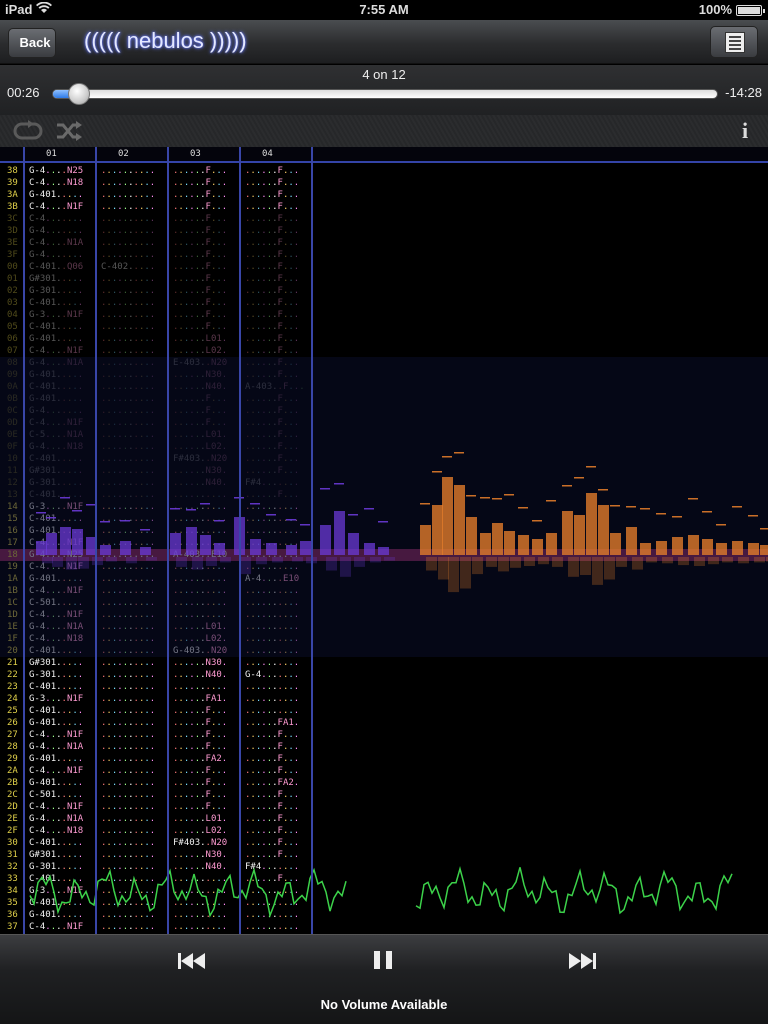  Describe the element at coordinates (574, 890) in the screenshot. I see `waveform-line` at that location.